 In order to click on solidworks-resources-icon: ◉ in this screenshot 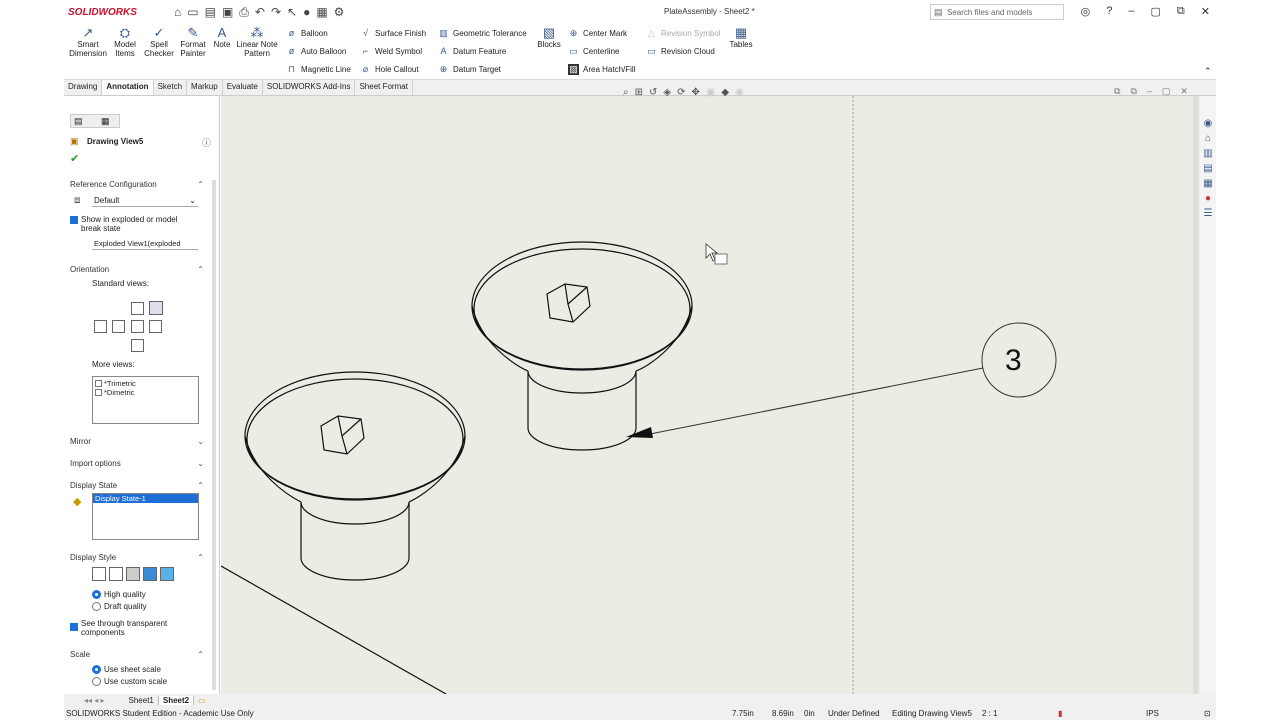, I will do `click(1208, 123)`.